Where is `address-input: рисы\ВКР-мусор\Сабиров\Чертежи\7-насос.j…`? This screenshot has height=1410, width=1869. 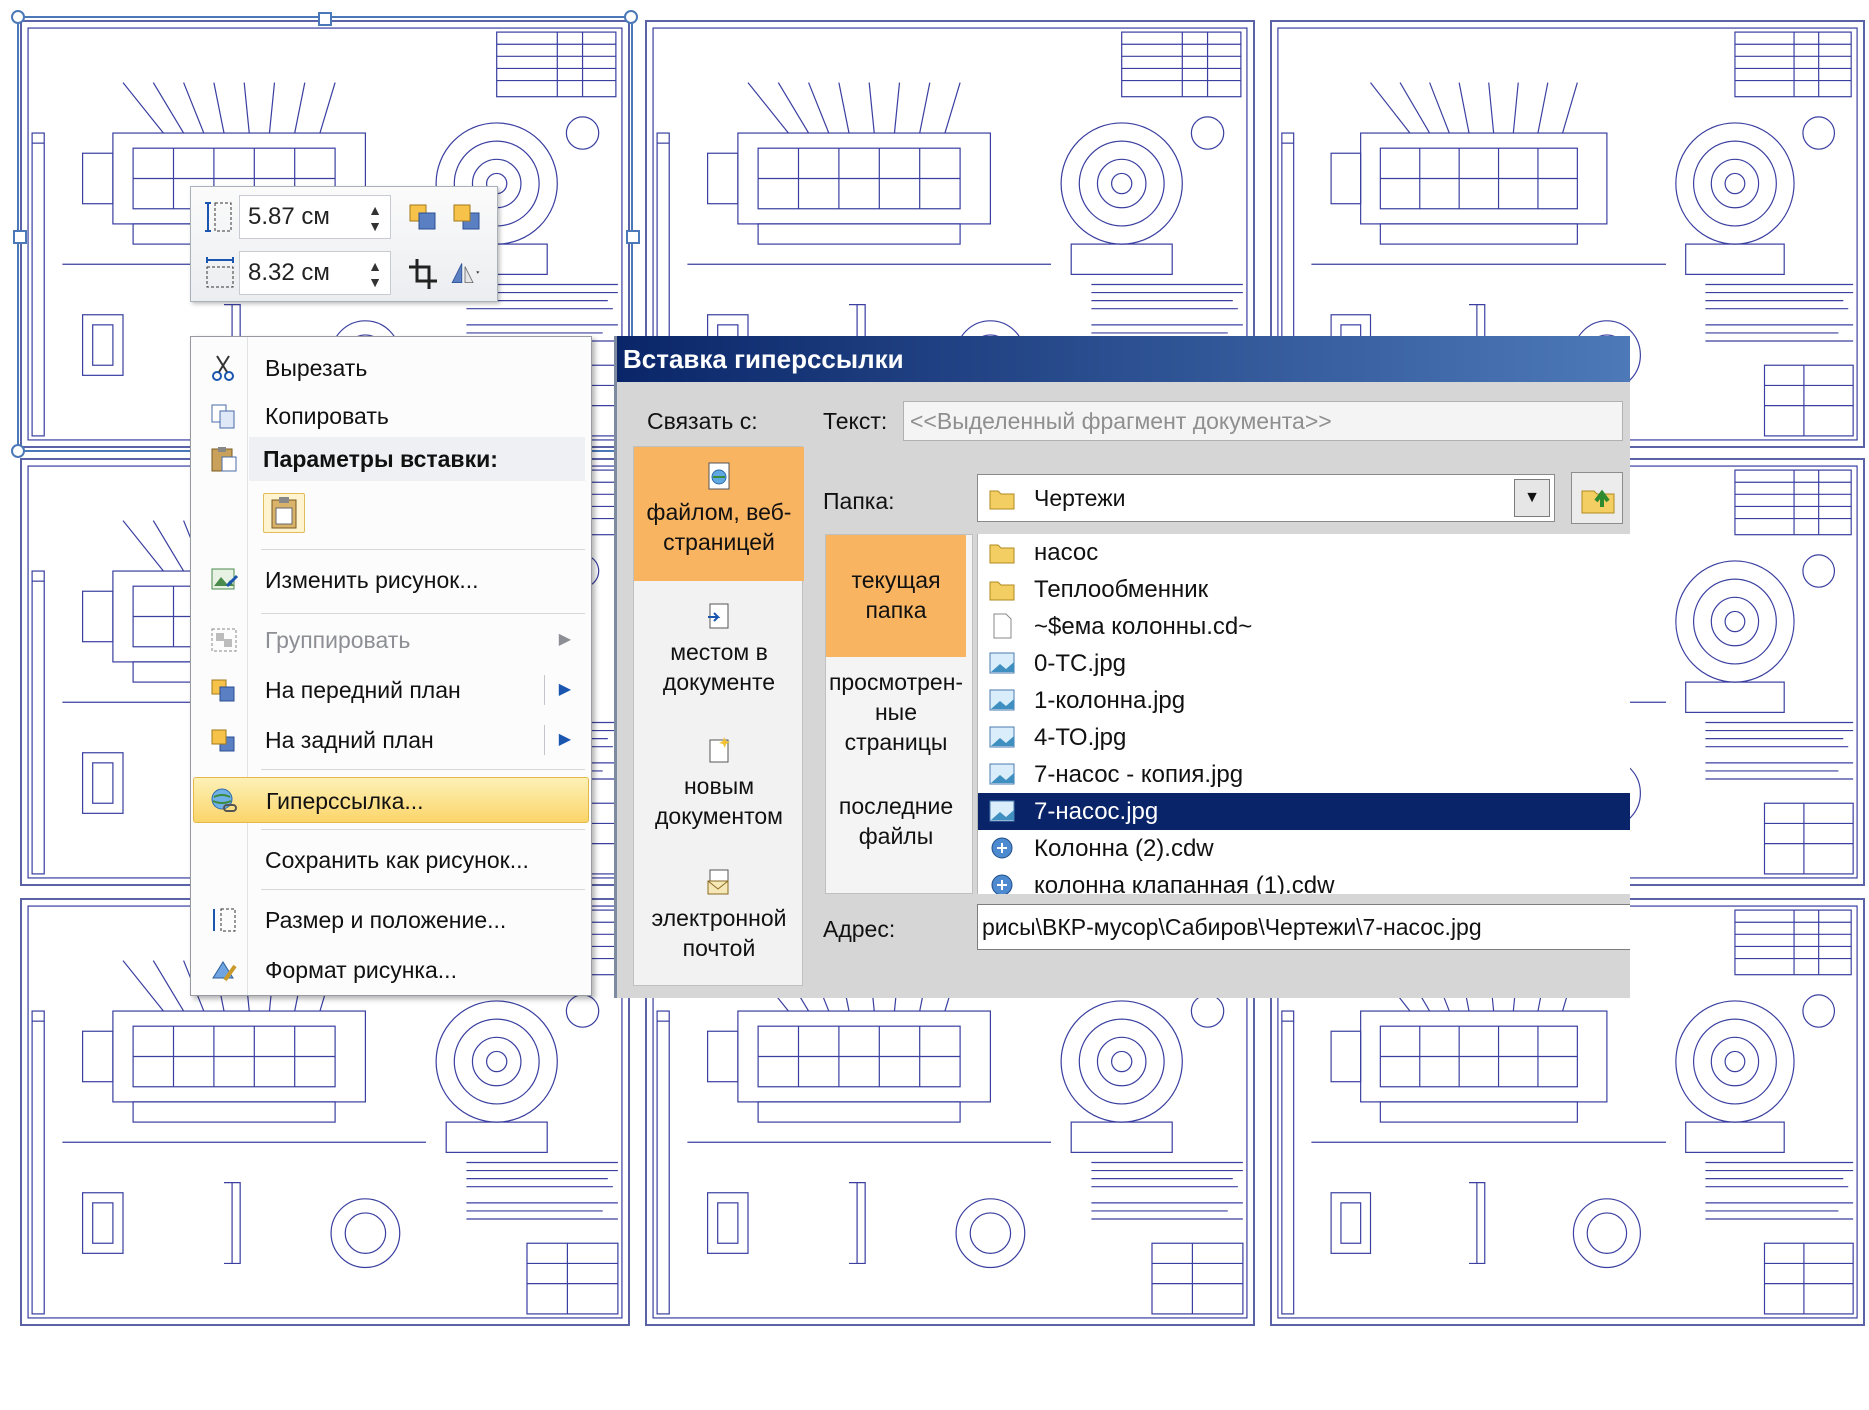 address-input: рисы\ВКР-мусор\Сабиров\Чертежи\7-насос.j… is located at coordinates (1303, 927).